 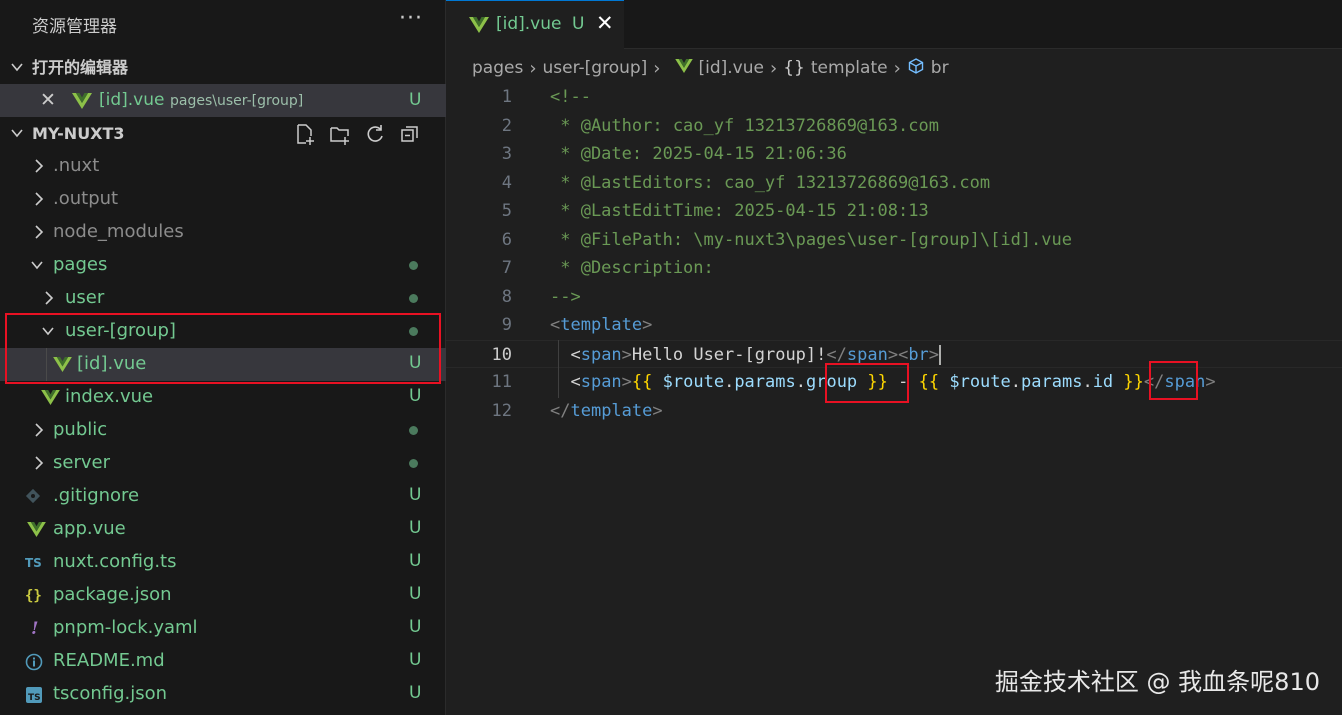 I want to click on refresh-icon, so click(x=375, y=134).